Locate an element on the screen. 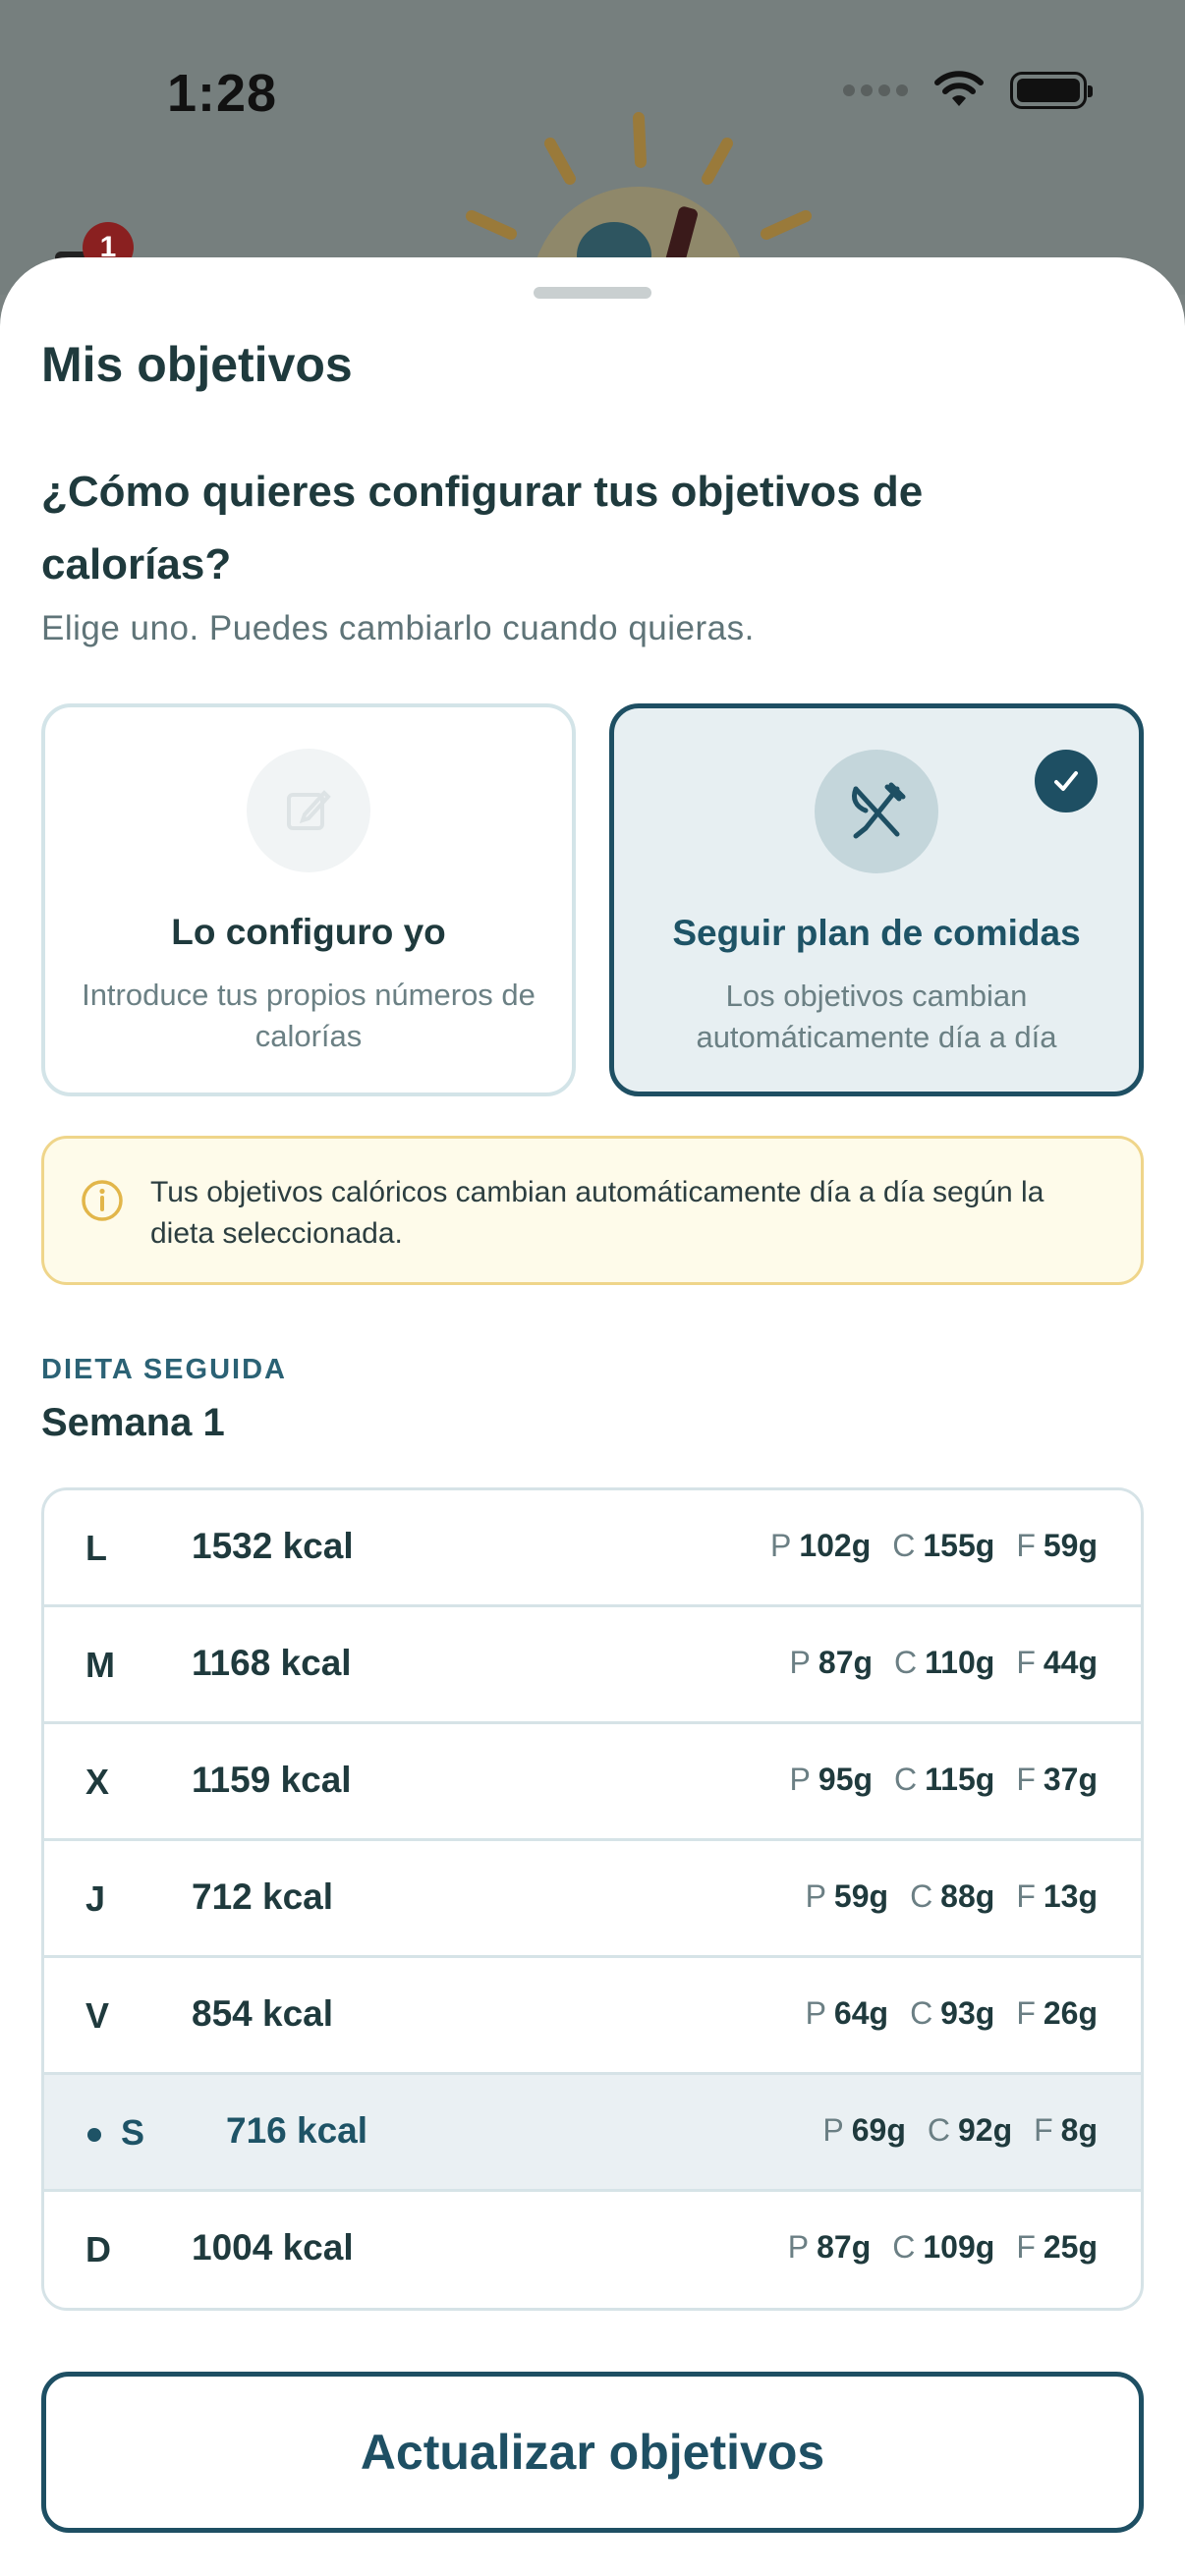 The image size is (1185, 2576). day-row-wednesday: X 1159 kcal P 95g C 115g F 37g is located at coordinates (592, 1782).